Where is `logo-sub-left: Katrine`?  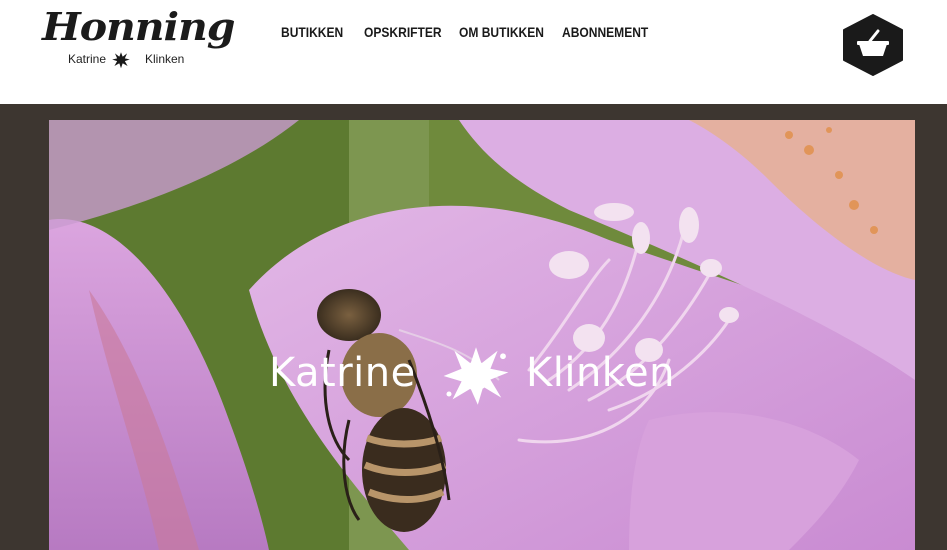
logo-sub-left: Katrine is located at coordinates (87, 59).